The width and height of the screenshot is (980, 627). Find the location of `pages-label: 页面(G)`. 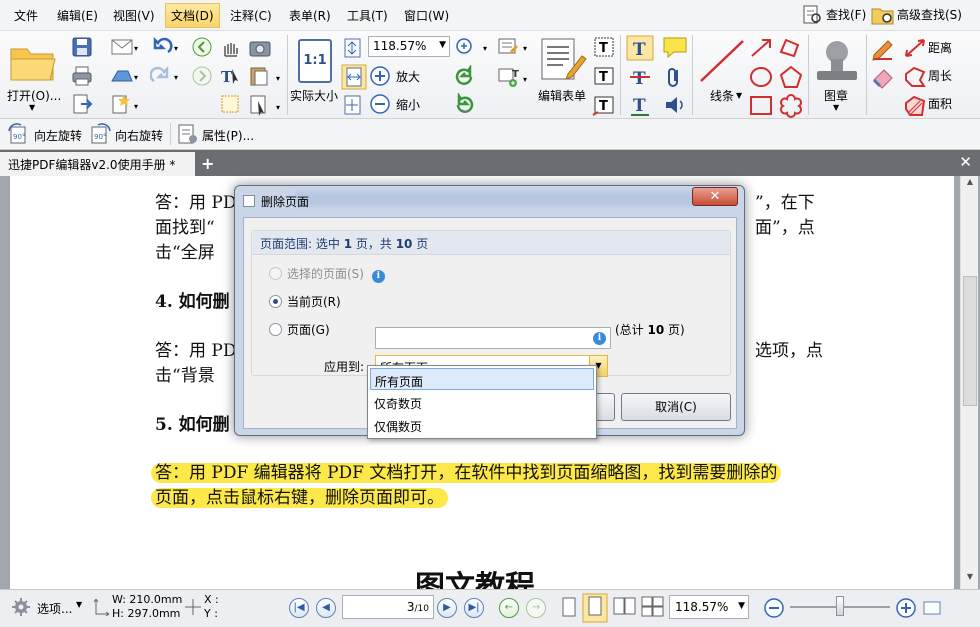

pages-label: 页面(G) is located at coordinates (308, 330).